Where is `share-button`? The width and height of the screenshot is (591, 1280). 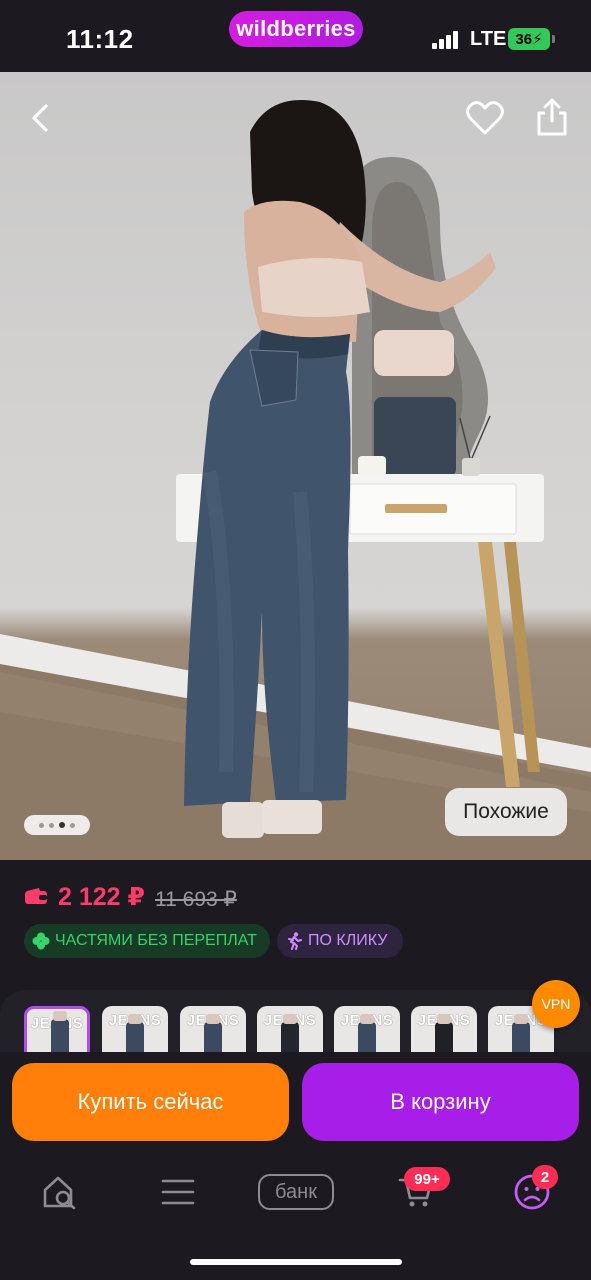 share-button is located at coordinates (552, 117).